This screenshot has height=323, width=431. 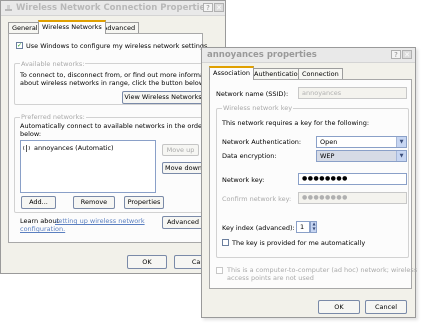 I want to click on preferred-group-label: Preferred networks:, so click(x=53, y=117).